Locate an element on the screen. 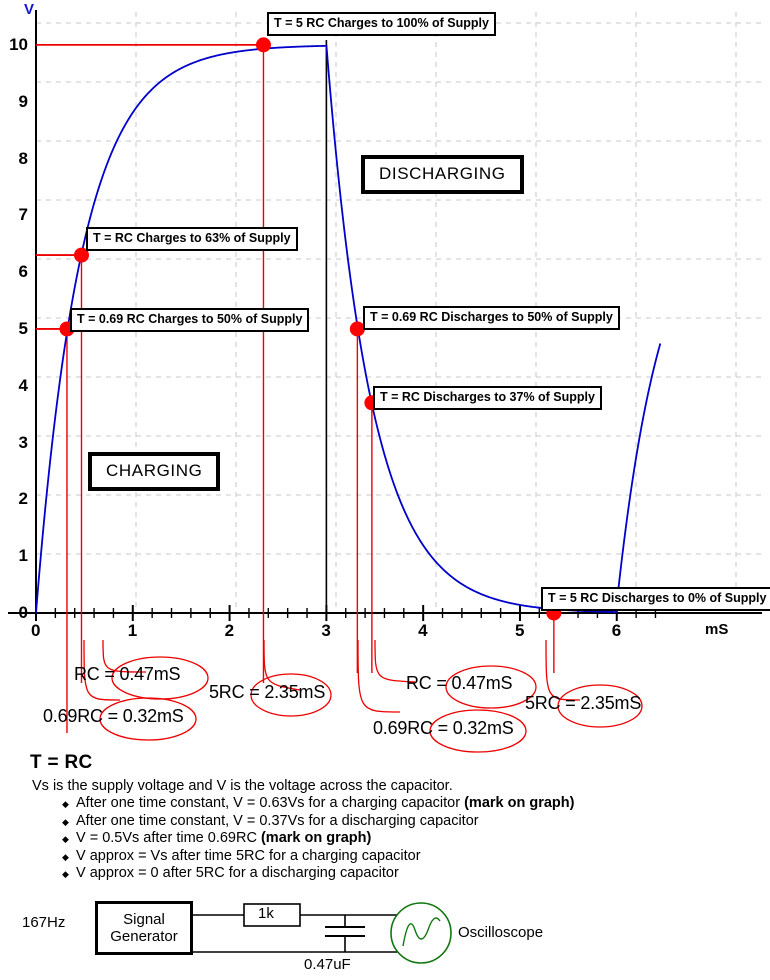 The image size is (770, 980). signal-generator-label: Signal Generator is located at coordinates (144, 928).